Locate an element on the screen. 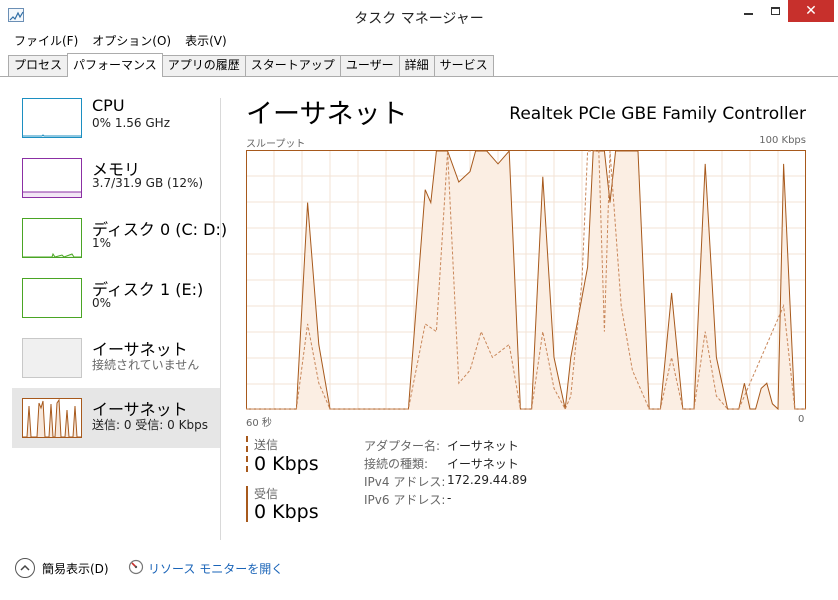 This screenshot has width=838, height=600. sidebar-subtitle: 3.7/31.9 GB (12%) is located at coordinates (148, 183).